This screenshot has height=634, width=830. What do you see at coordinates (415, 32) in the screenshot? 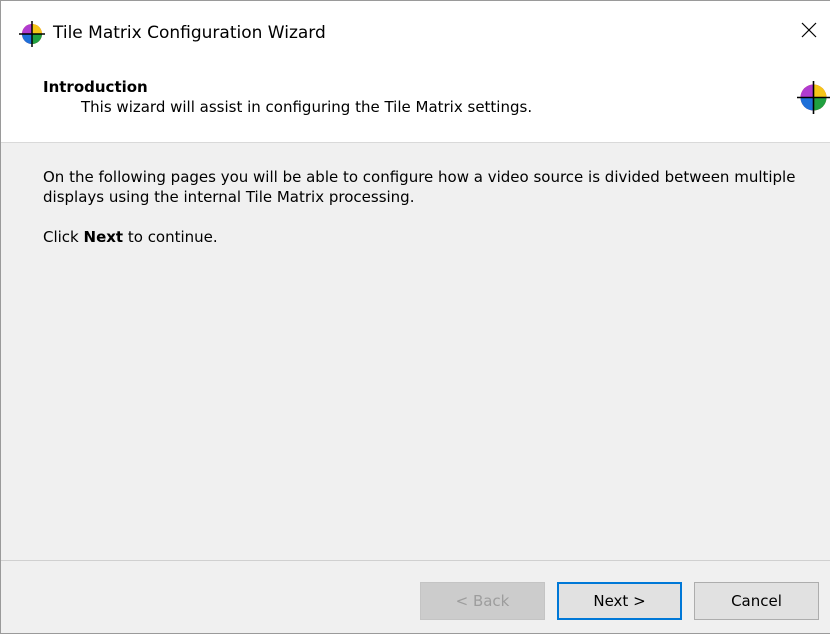
I see `title-bar: Tile Matrix Configuration Wizard` at bounding box center [415, 32].